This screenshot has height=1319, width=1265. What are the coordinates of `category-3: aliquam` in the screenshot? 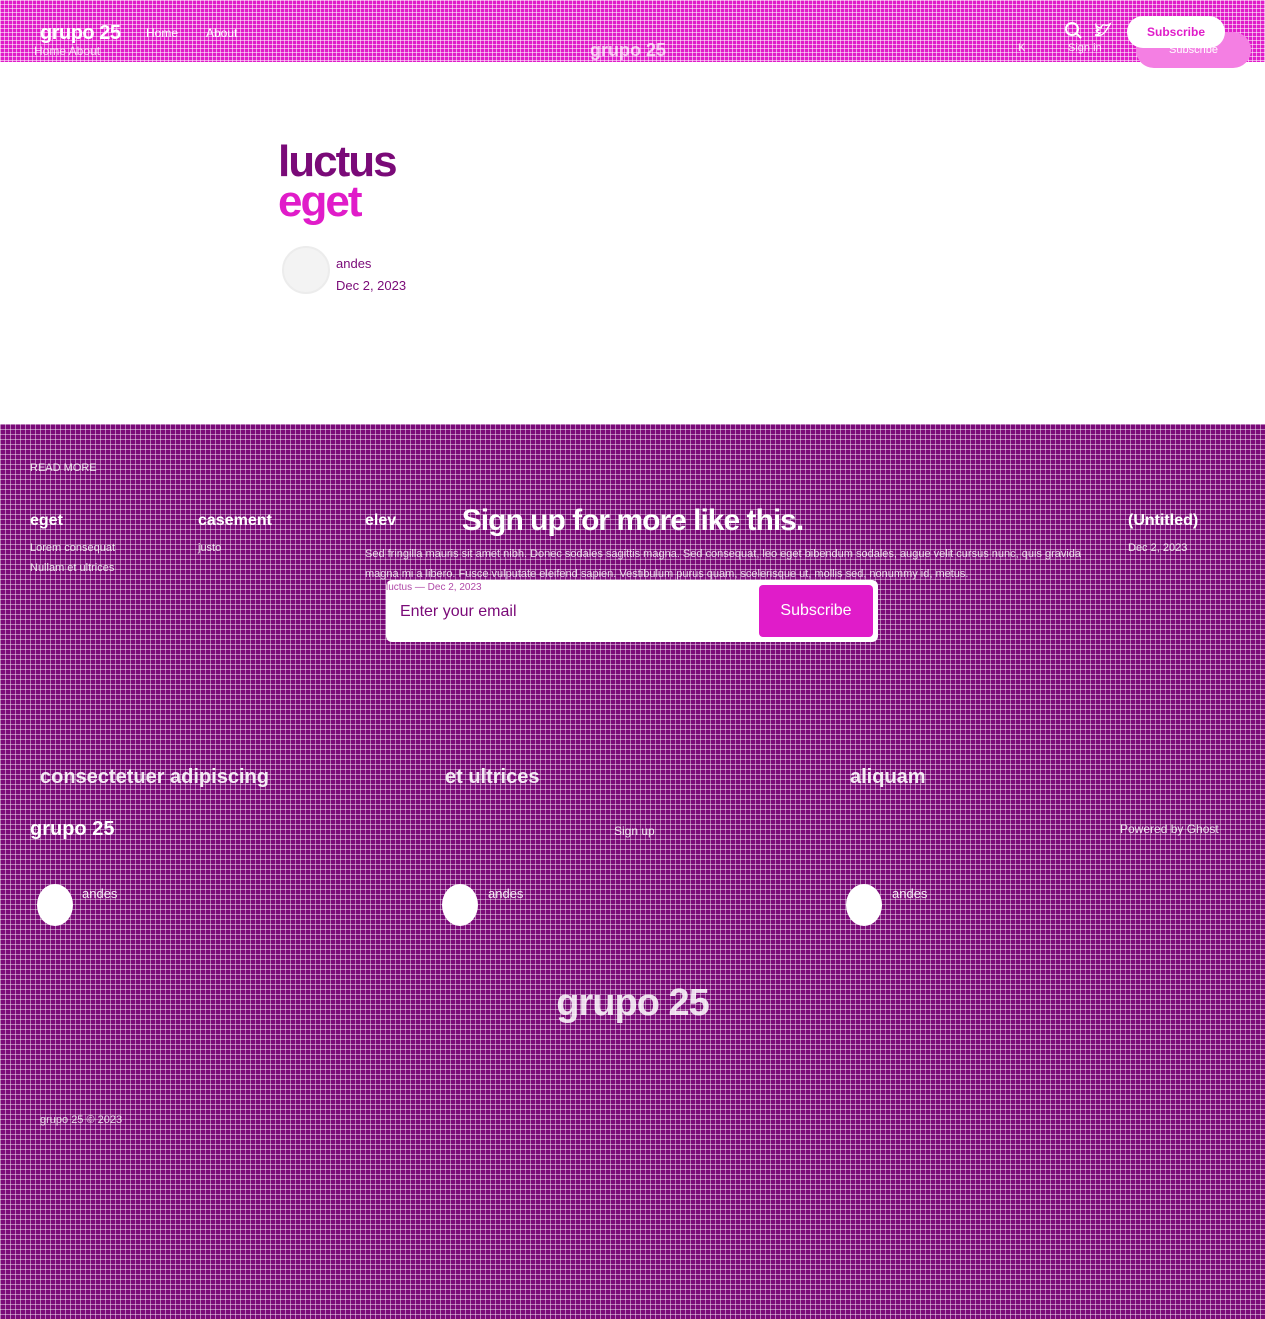 It's located at (888, 777).